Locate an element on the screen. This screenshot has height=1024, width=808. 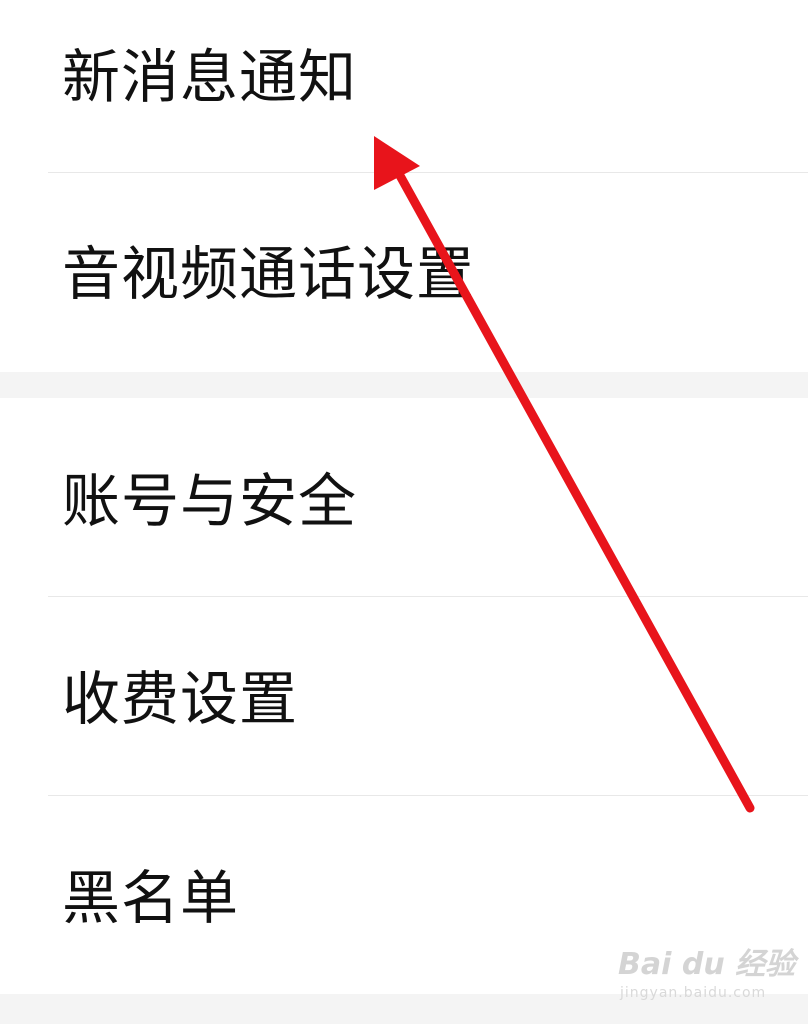
settings-item-label: 音视频通话设置 is located at coordinates (269, 274).